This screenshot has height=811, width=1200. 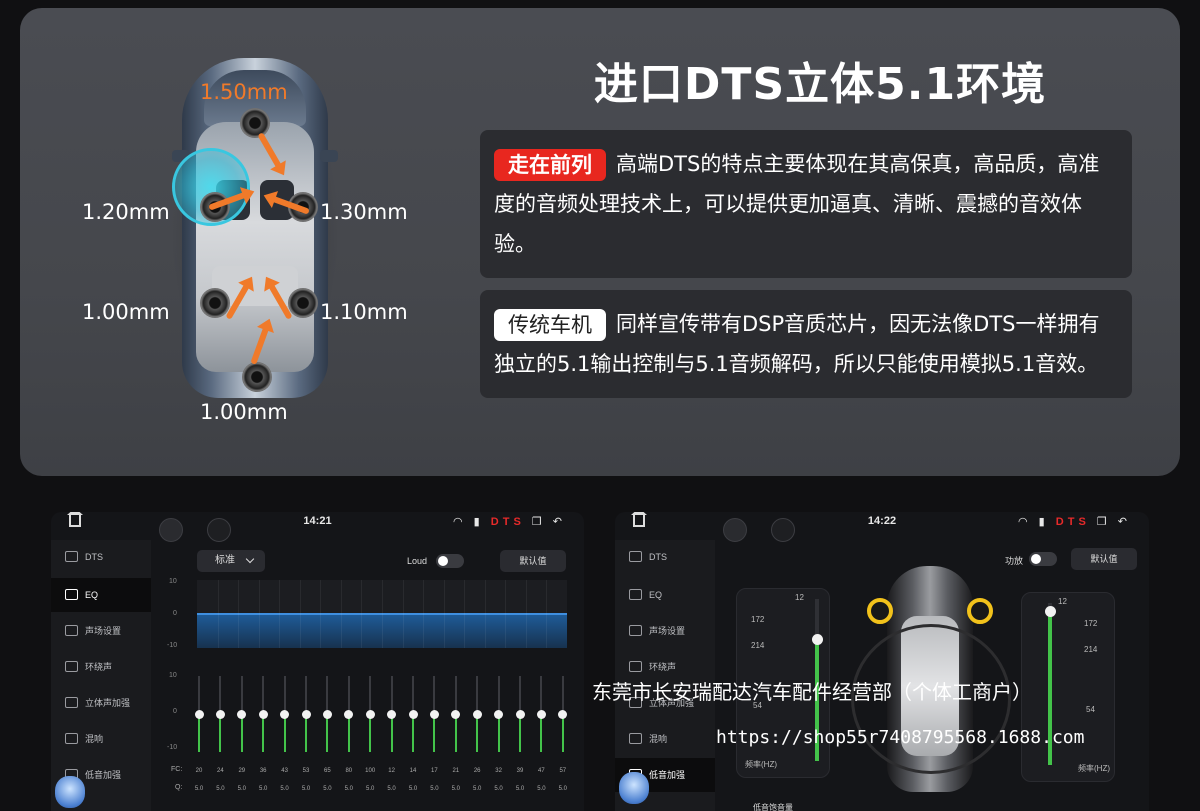 What do you see at coordinates (244, 92) in the screenshot?
I see `dim-front: 1.50mm` at bounding box center [244, 92].